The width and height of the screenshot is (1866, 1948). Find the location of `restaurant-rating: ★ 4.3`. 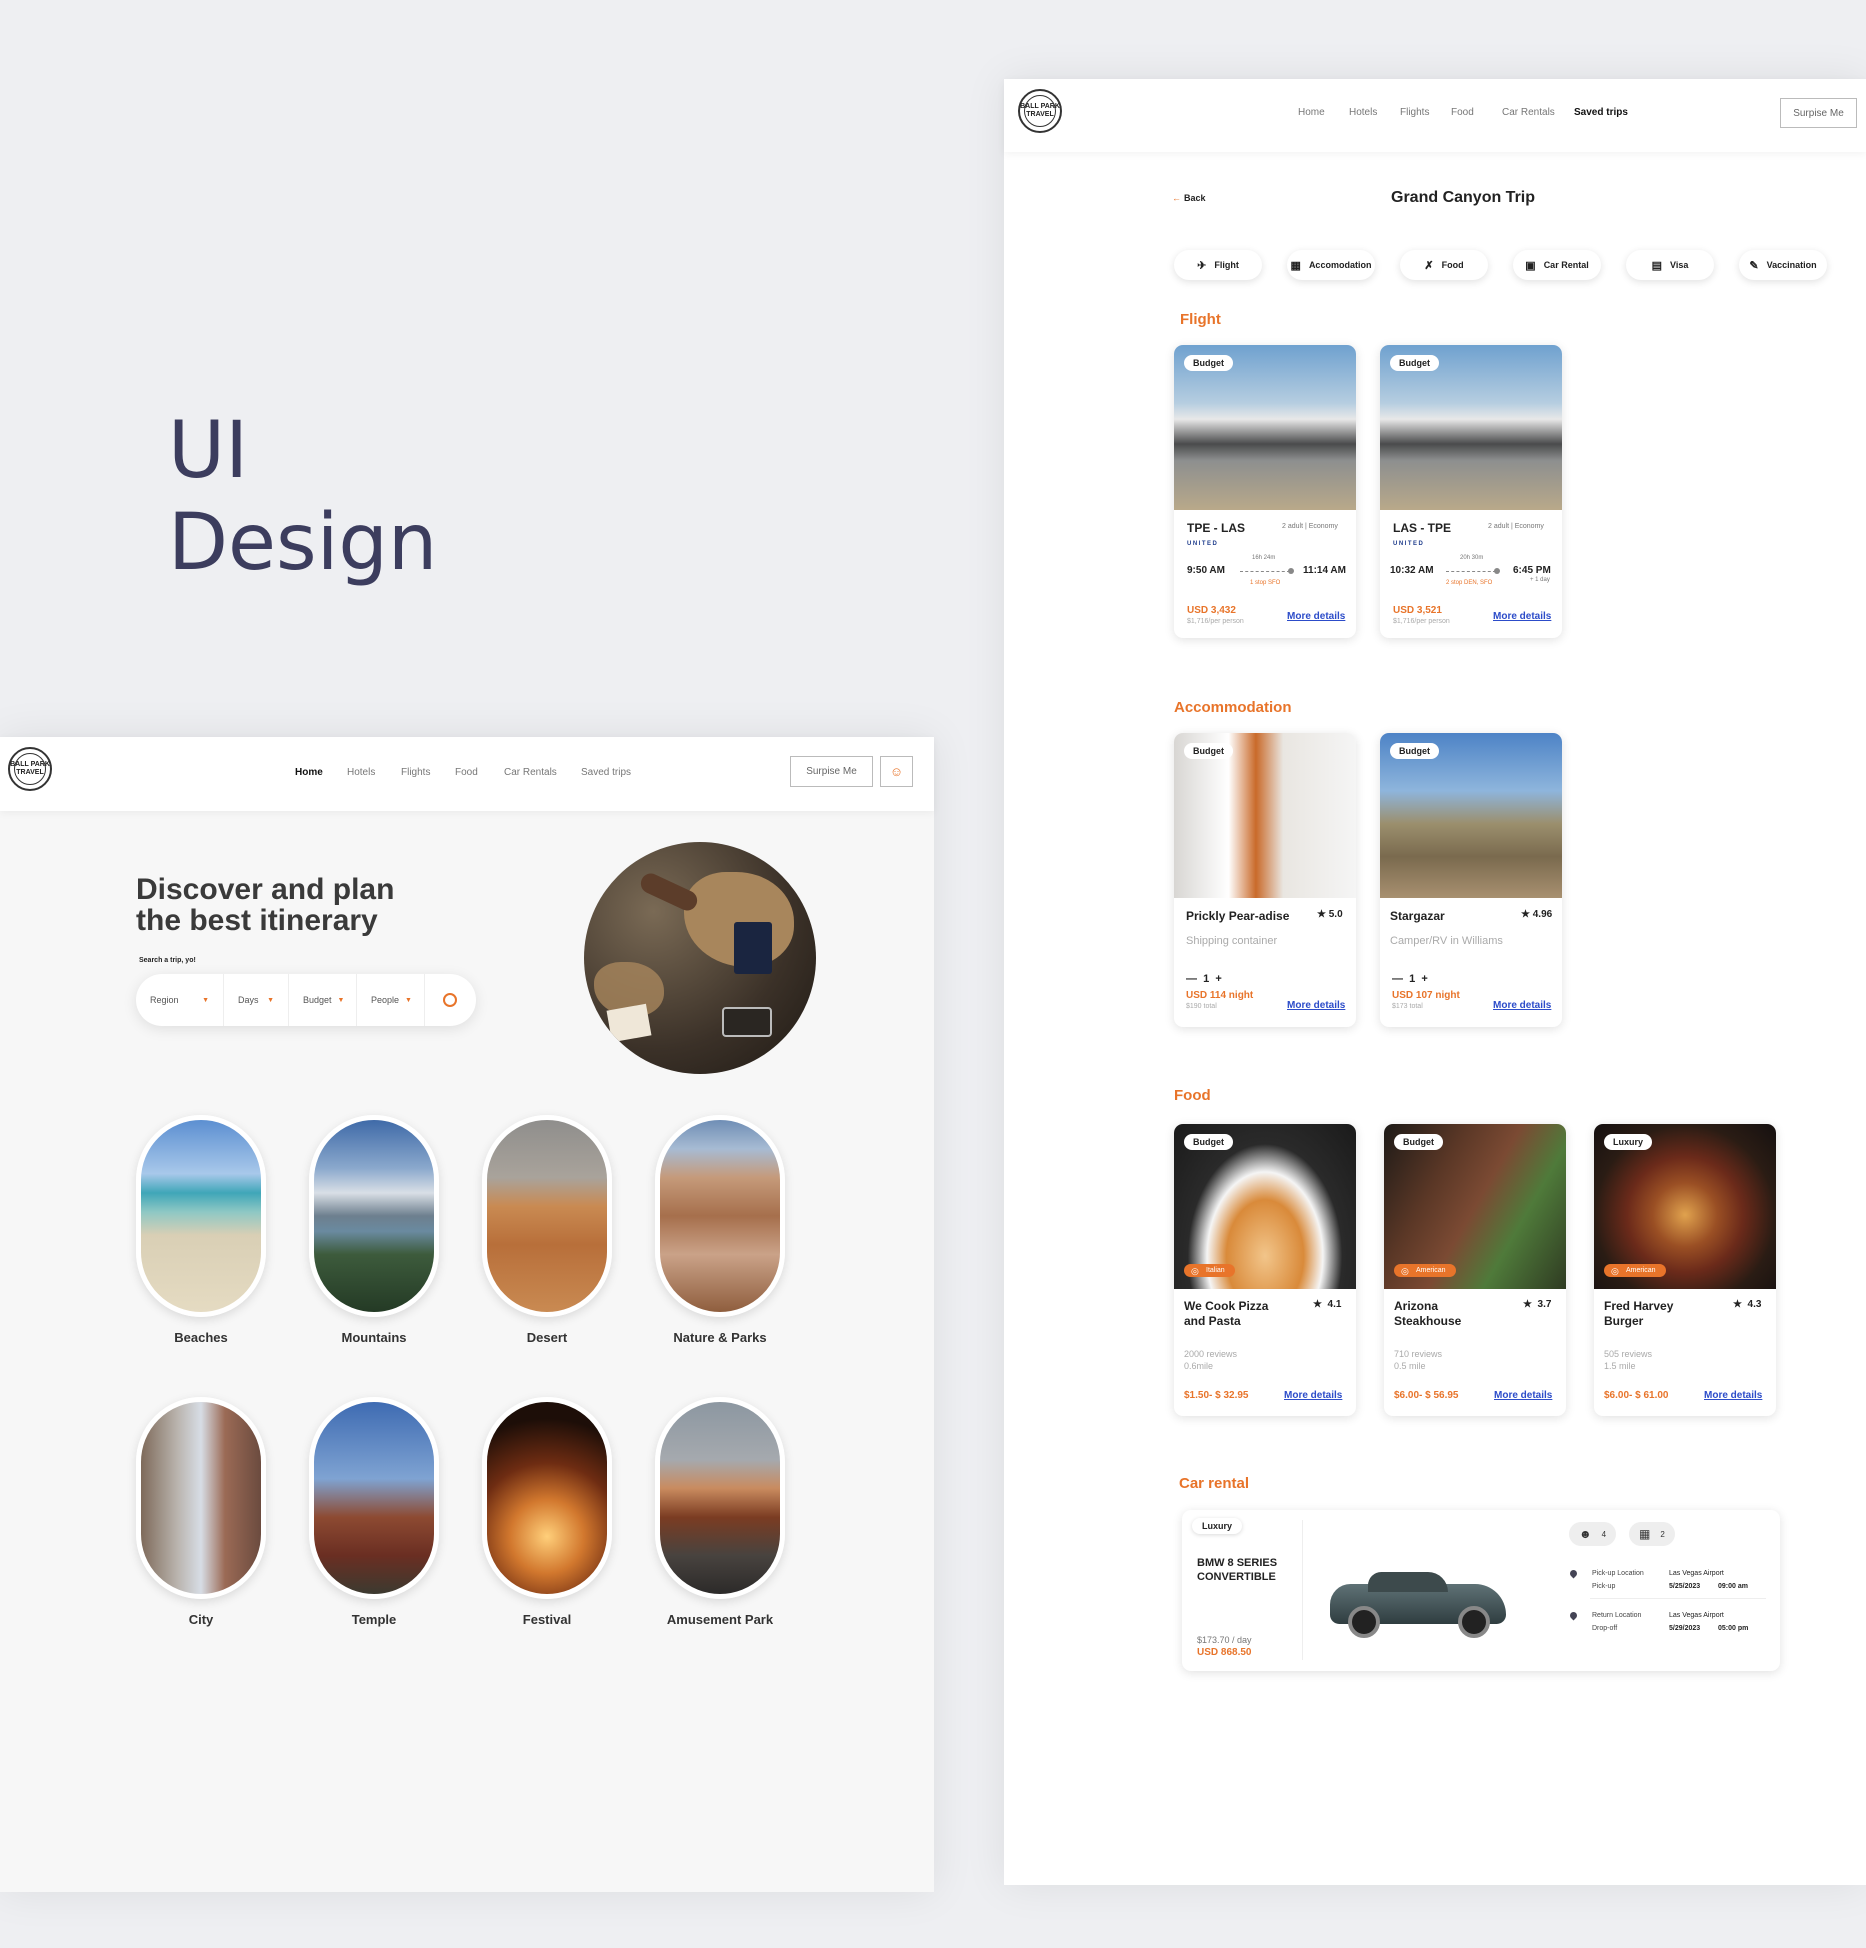

restaurant-rating: ★ 4.3 is located at coordinates (1747, 1304).